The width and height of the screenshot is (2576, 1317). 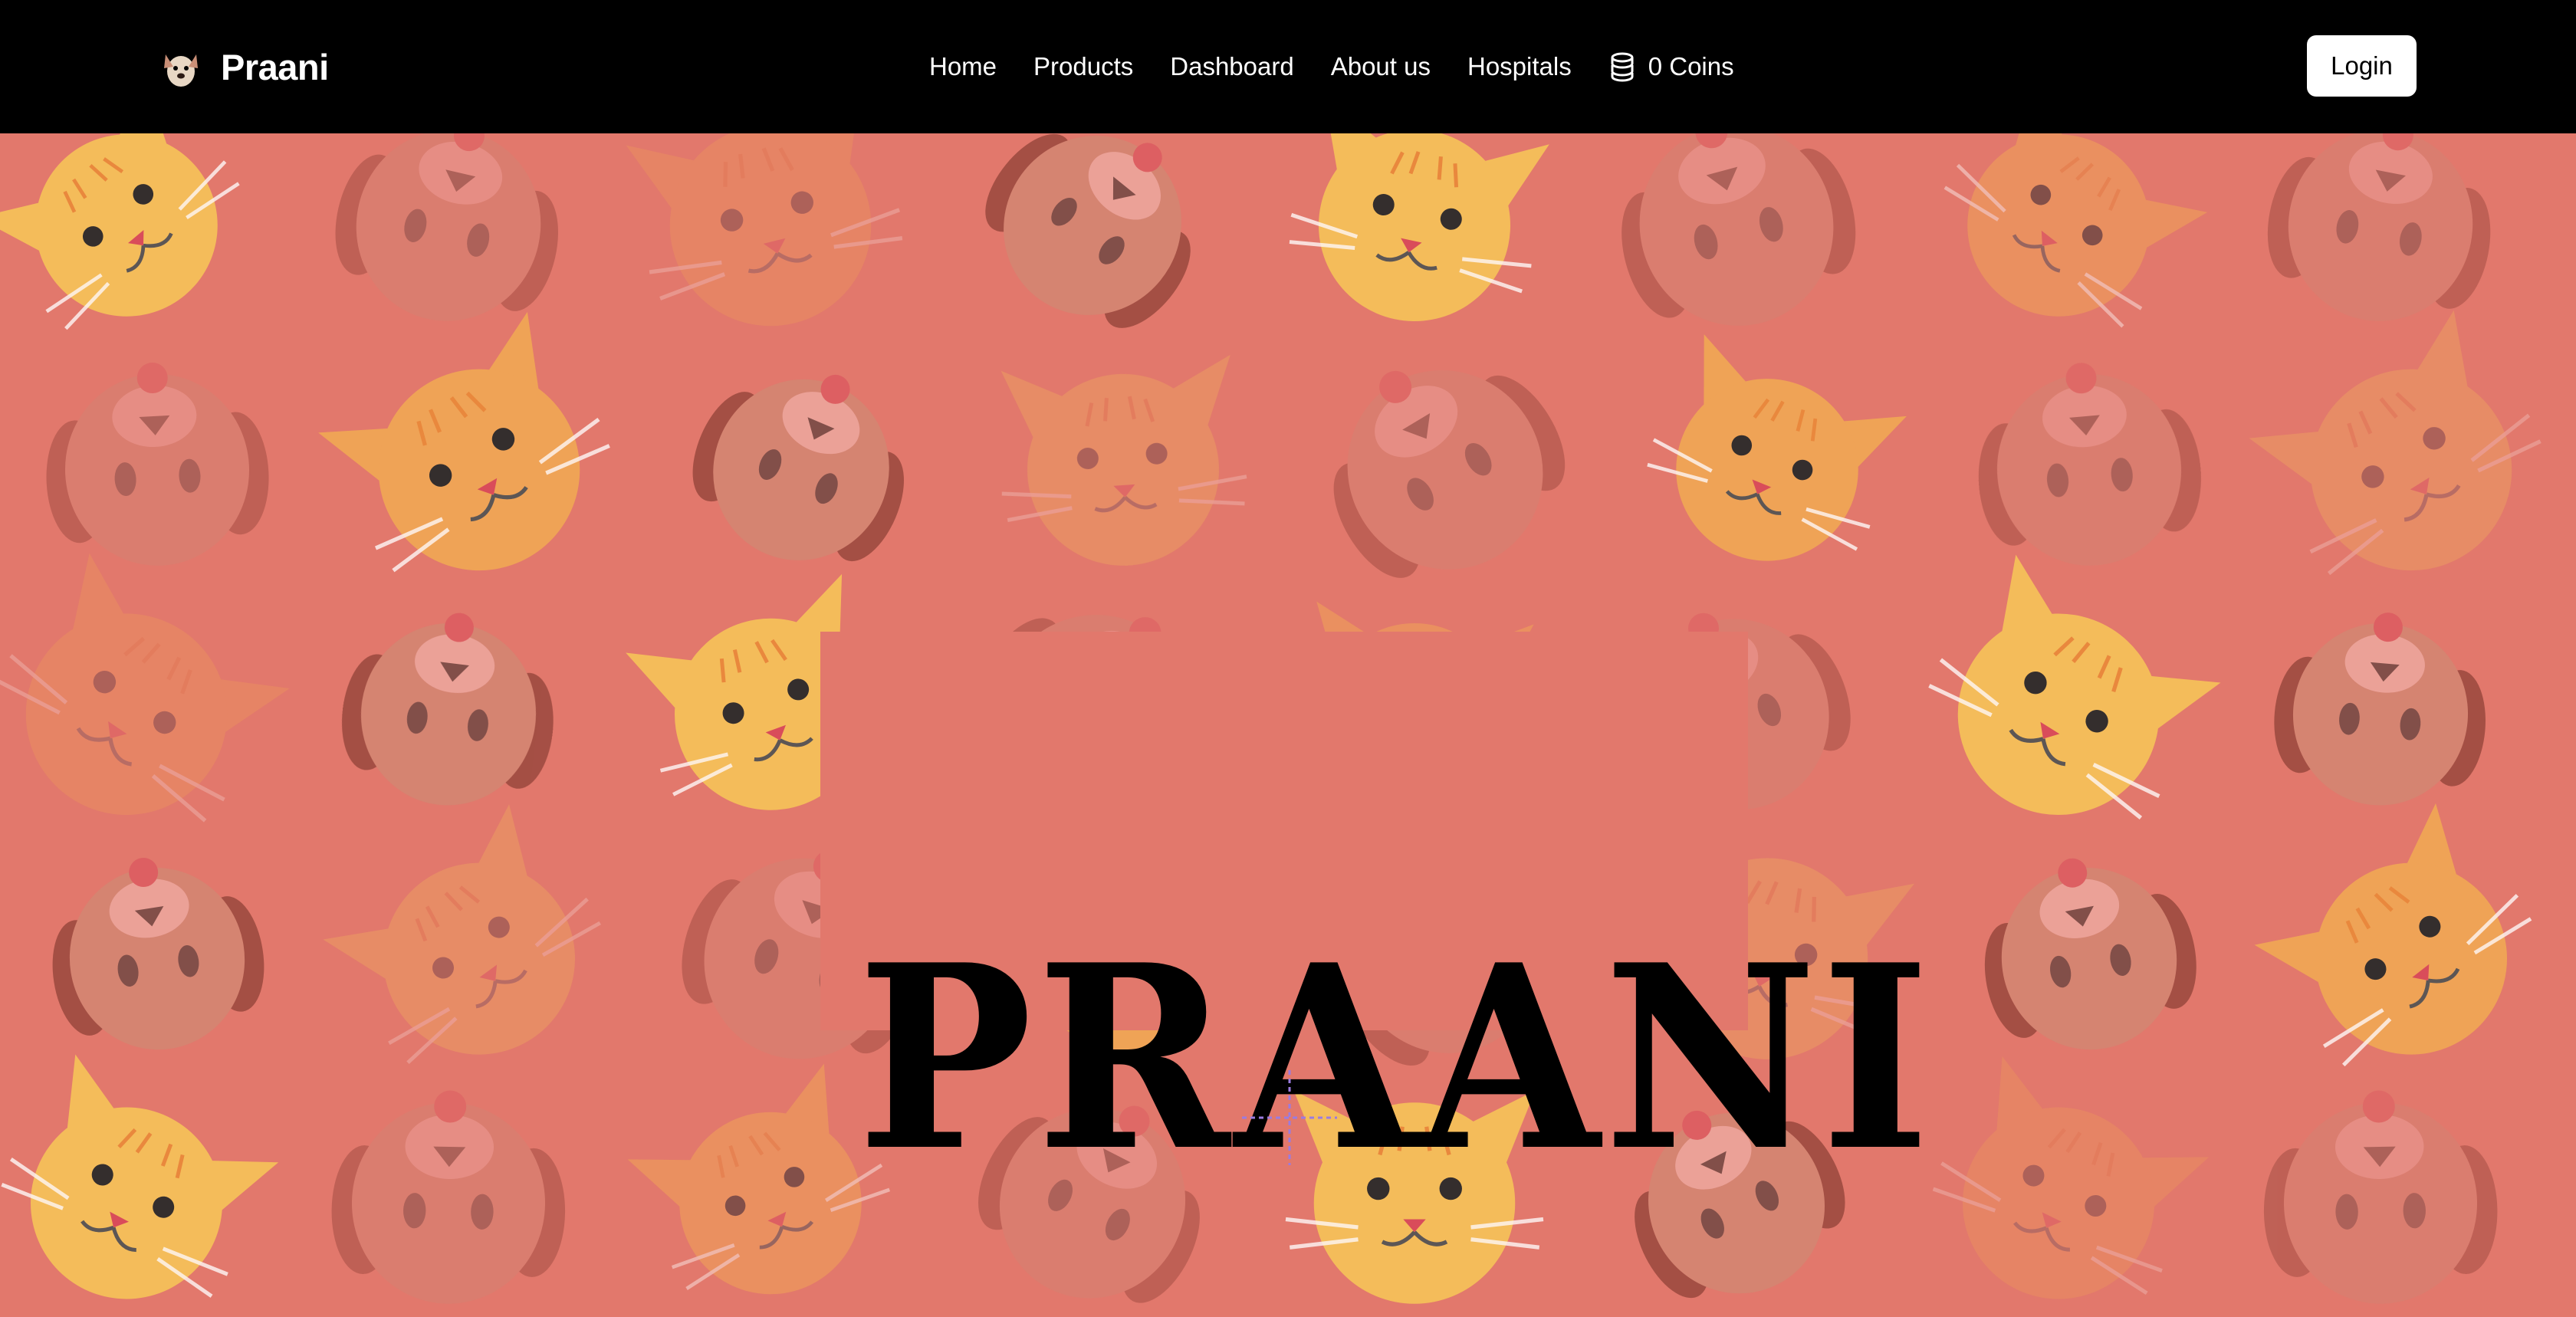 I want to click on nav-coins: 0 Coins, so click(x=1671, y=66).